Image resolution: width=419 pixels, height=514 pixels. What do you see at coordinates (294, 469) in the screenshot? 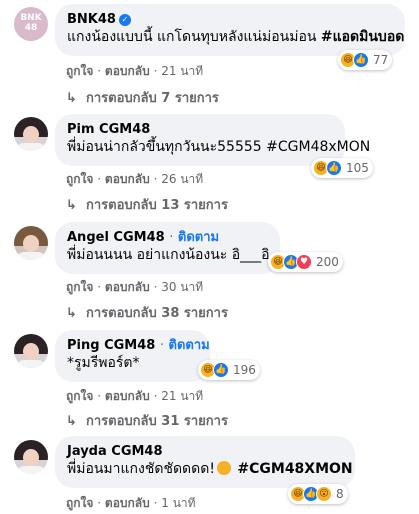
I see `hashtag-link: #CGM48XMON` at bounding box center [294, 469].